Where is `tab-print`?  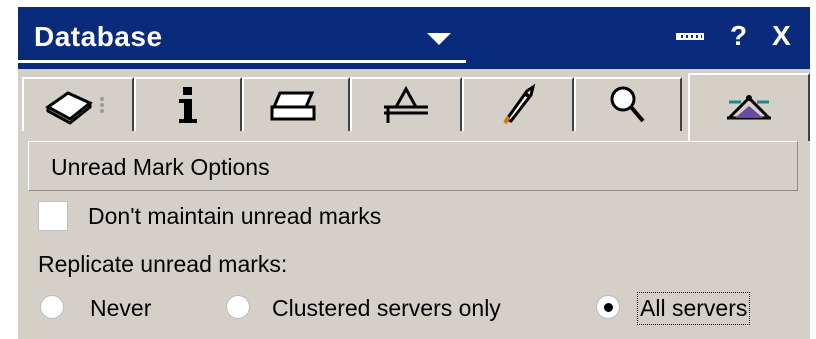 tab-print is located at coordinates (296, 104).